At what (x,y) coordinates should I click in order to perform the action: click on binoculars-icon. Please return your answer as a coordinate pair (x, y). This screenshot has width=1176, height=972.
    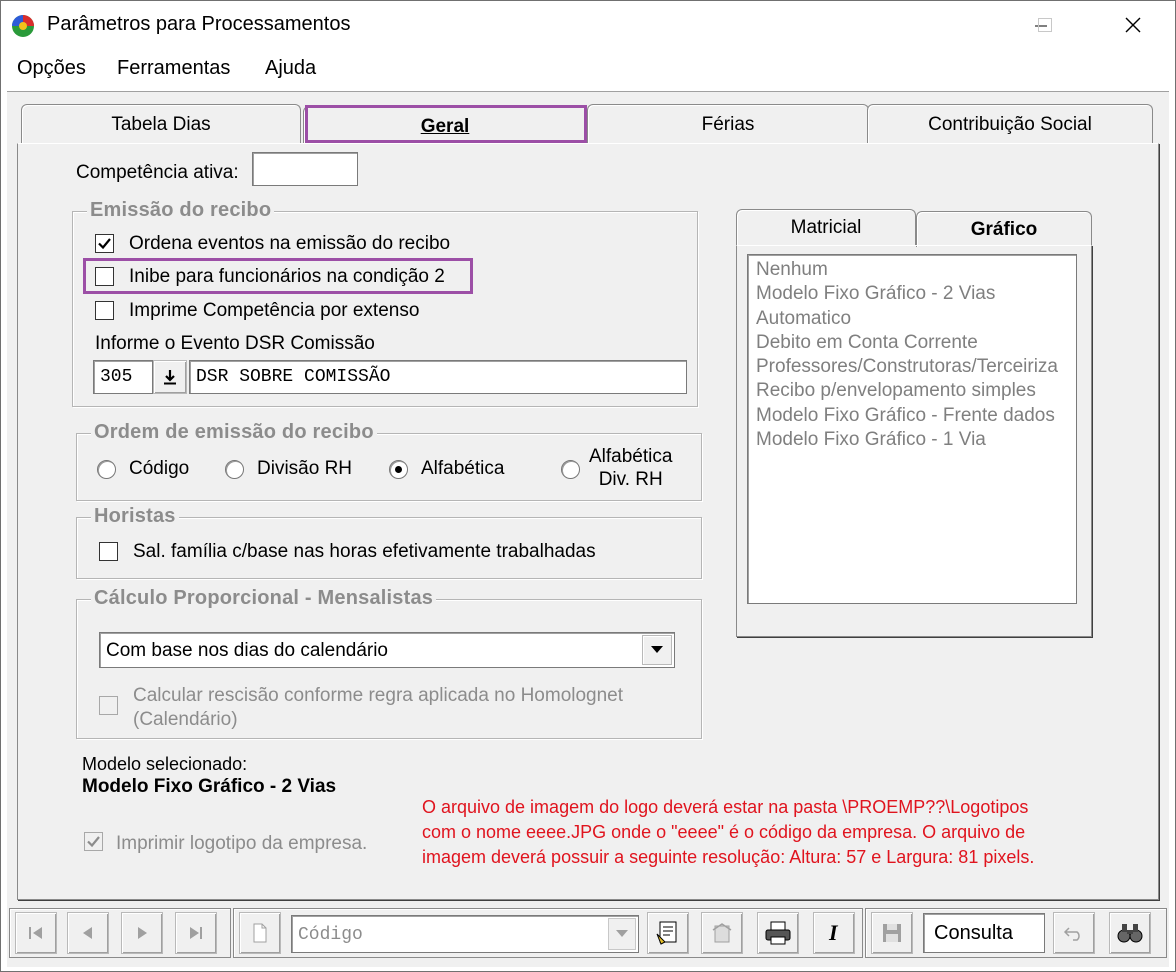
    Looking at the image, I should click on (1130, 933).